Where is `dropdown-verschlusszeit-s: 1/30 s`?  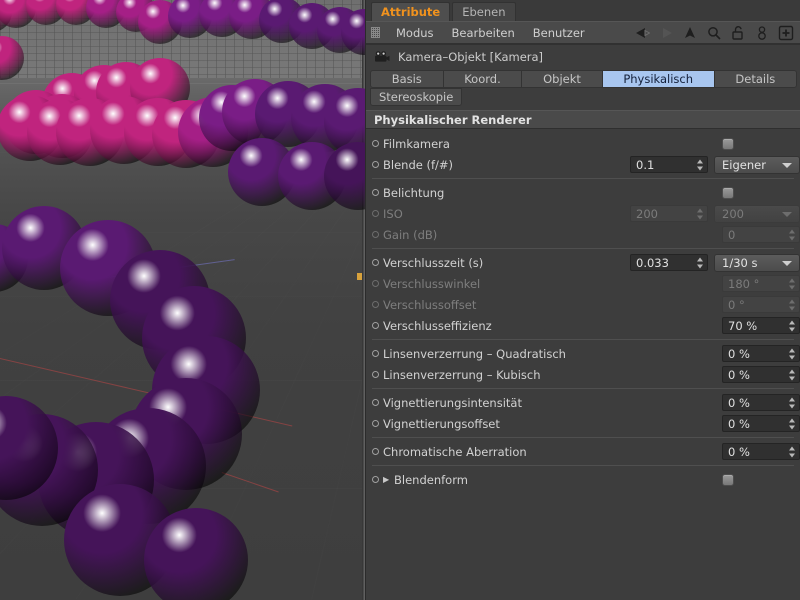
dropdown-verschlusszeit-s: 1/30 s is located at coordinates (757, 262).